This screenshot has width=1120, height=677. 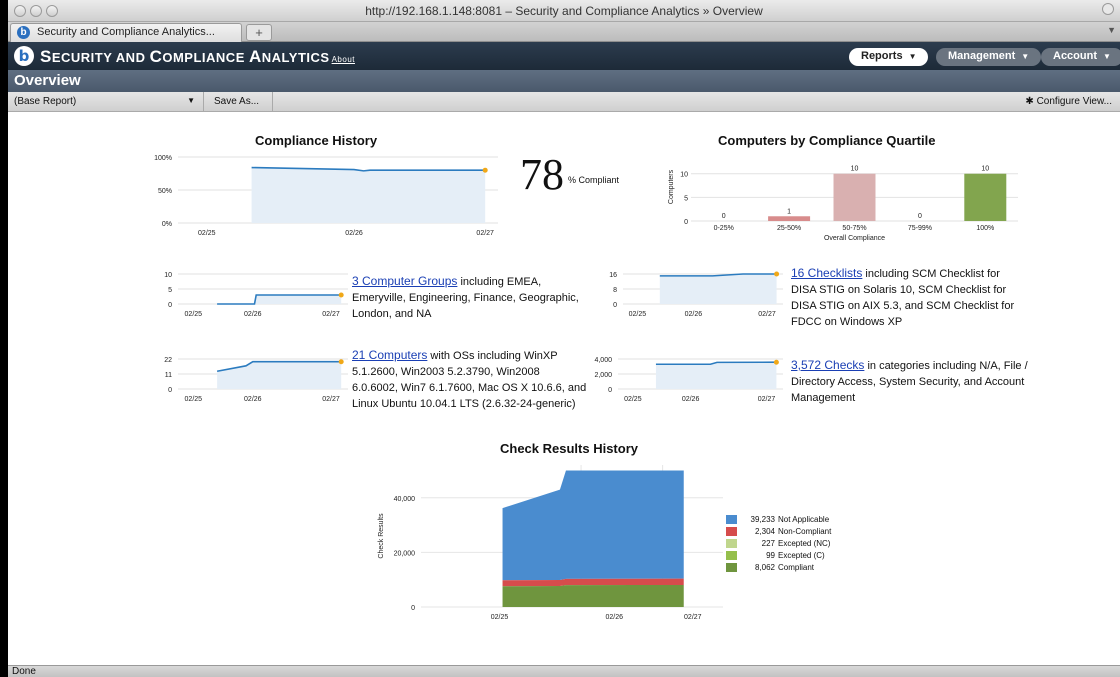 I want to click on tab-list-icon: ▼, so click(x=1111, y=30).